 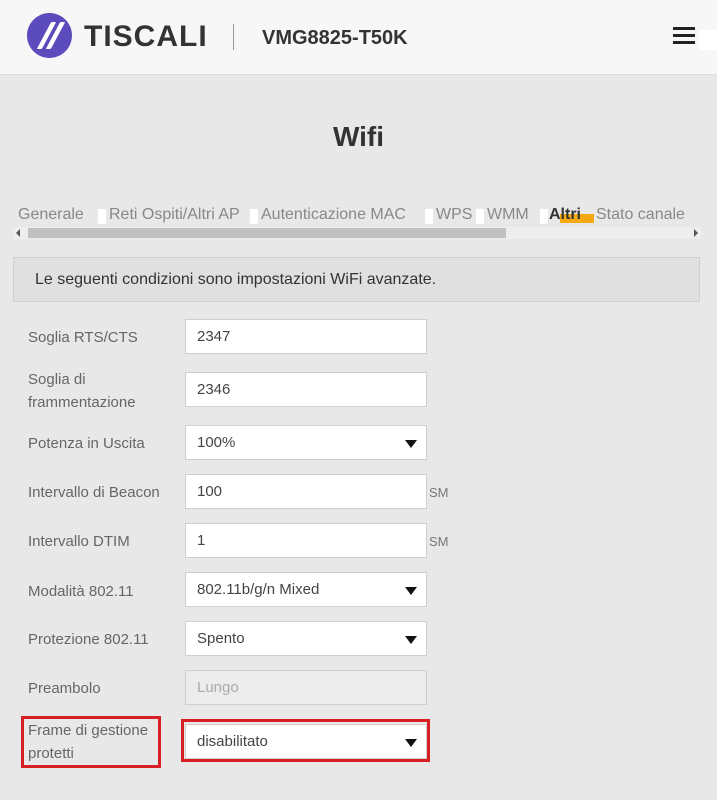 What do you see at coordinates (64, 688) in the screenshot?
I see `preamble-label: Preambolo` at bounding box center [64, 688].